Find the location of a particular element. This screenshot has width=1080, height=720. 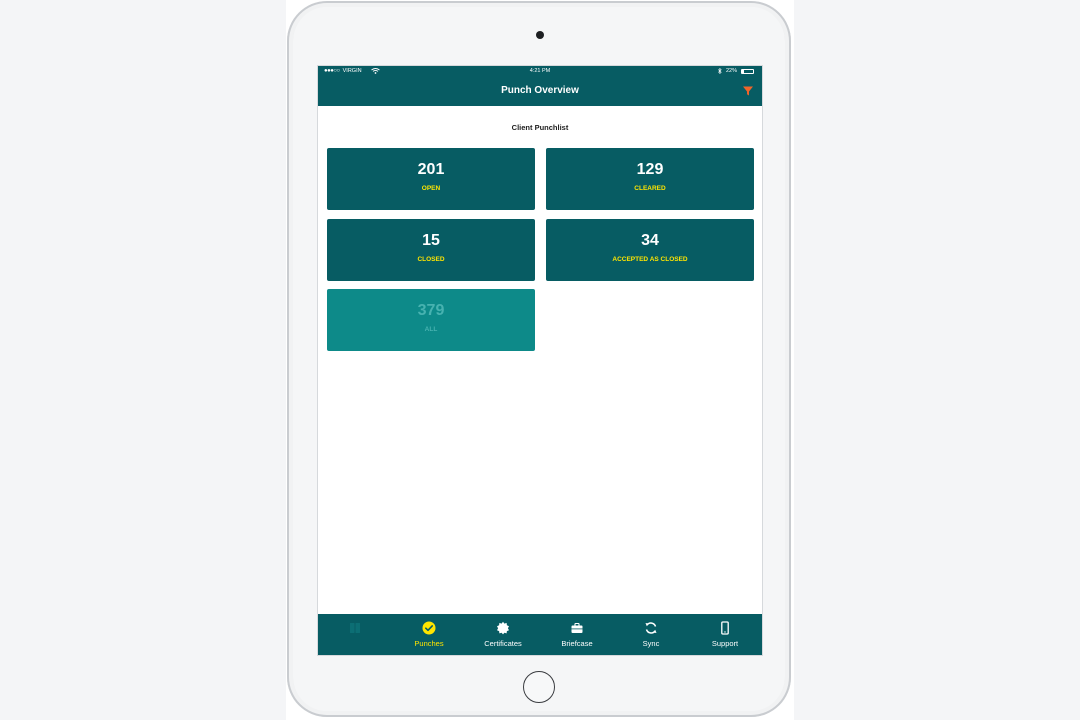

sync-icon is located at coordinates (651, 628).